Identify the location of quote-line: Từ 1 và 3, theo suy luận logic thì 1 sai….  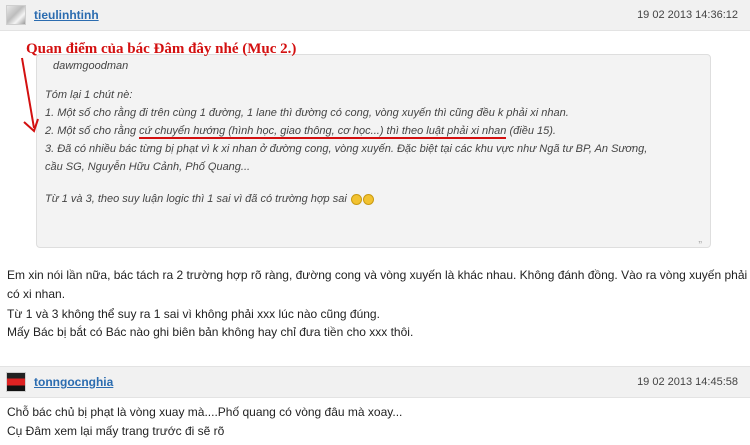
(209, 199).